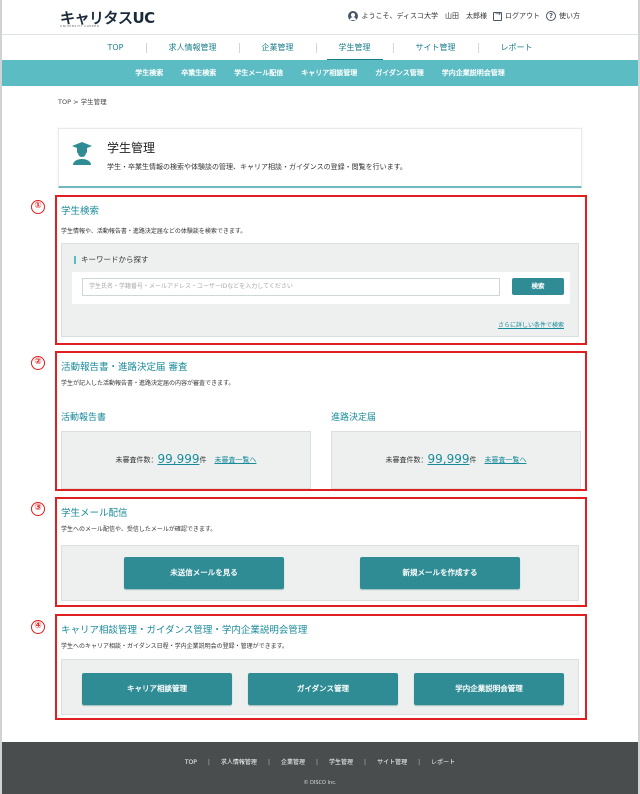 The image size is (640, 794). What do you see at coordinates (204, 573) in the screenshot?
I see `unsent-mail-button: 未送信メールを見る` at bounding box center [204, 573].